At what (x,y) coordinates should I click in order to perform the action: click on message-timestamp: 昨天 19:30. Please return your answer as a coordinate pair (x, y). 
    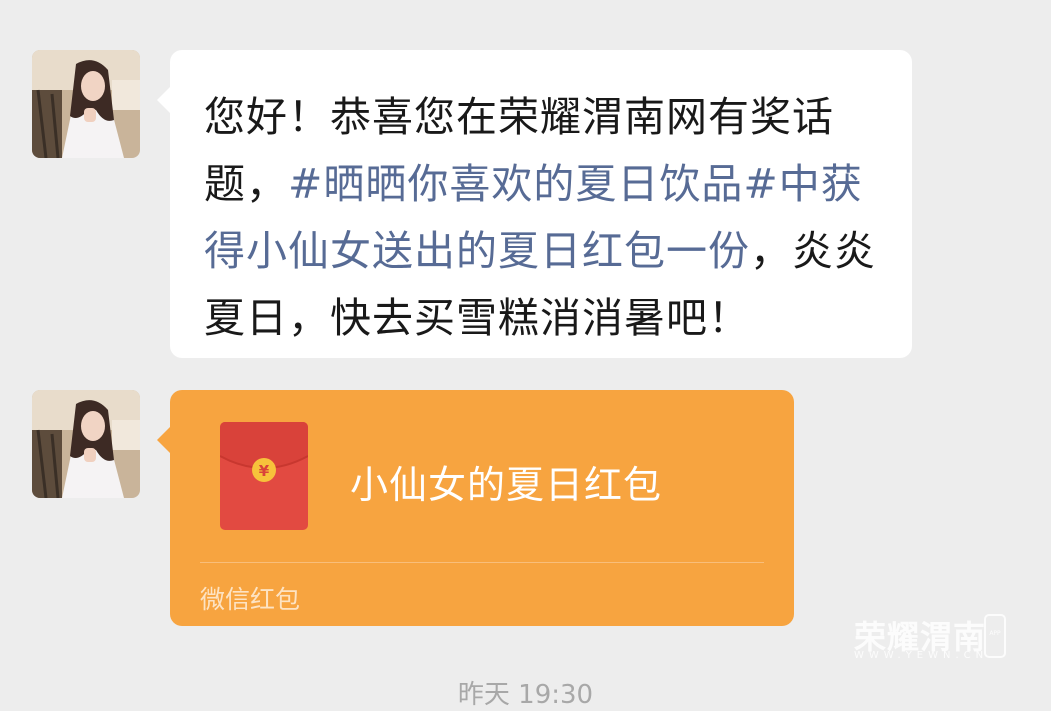
    Looking at the image, I should click on (525, 695).